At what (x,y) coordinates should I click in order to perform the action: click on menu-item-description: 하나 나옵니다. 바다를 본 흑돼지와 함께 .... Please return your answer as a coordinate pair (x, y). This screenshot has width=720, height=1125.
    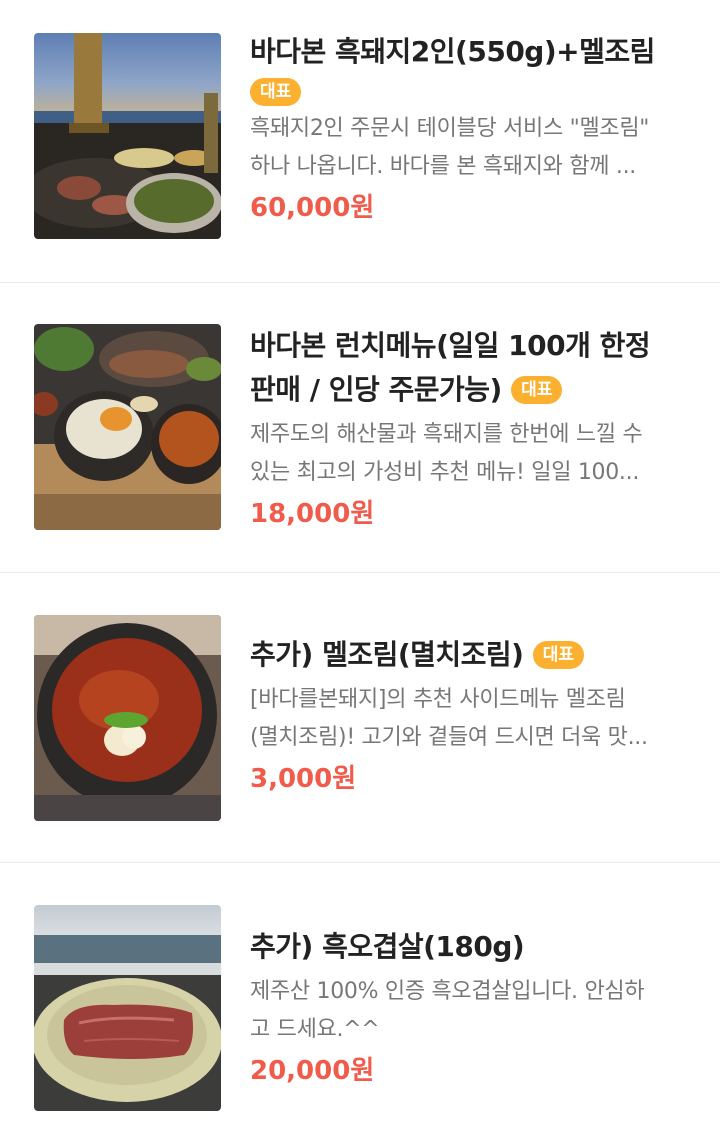
    Looking at the image, I should click on (443, 166).